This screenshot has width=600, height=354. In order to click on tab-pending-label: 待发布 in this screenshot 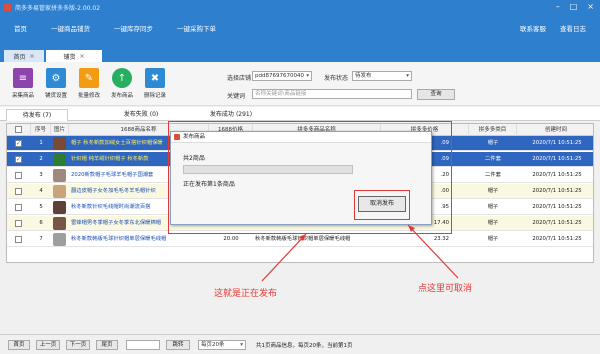, I will do `click(31, 115)`.